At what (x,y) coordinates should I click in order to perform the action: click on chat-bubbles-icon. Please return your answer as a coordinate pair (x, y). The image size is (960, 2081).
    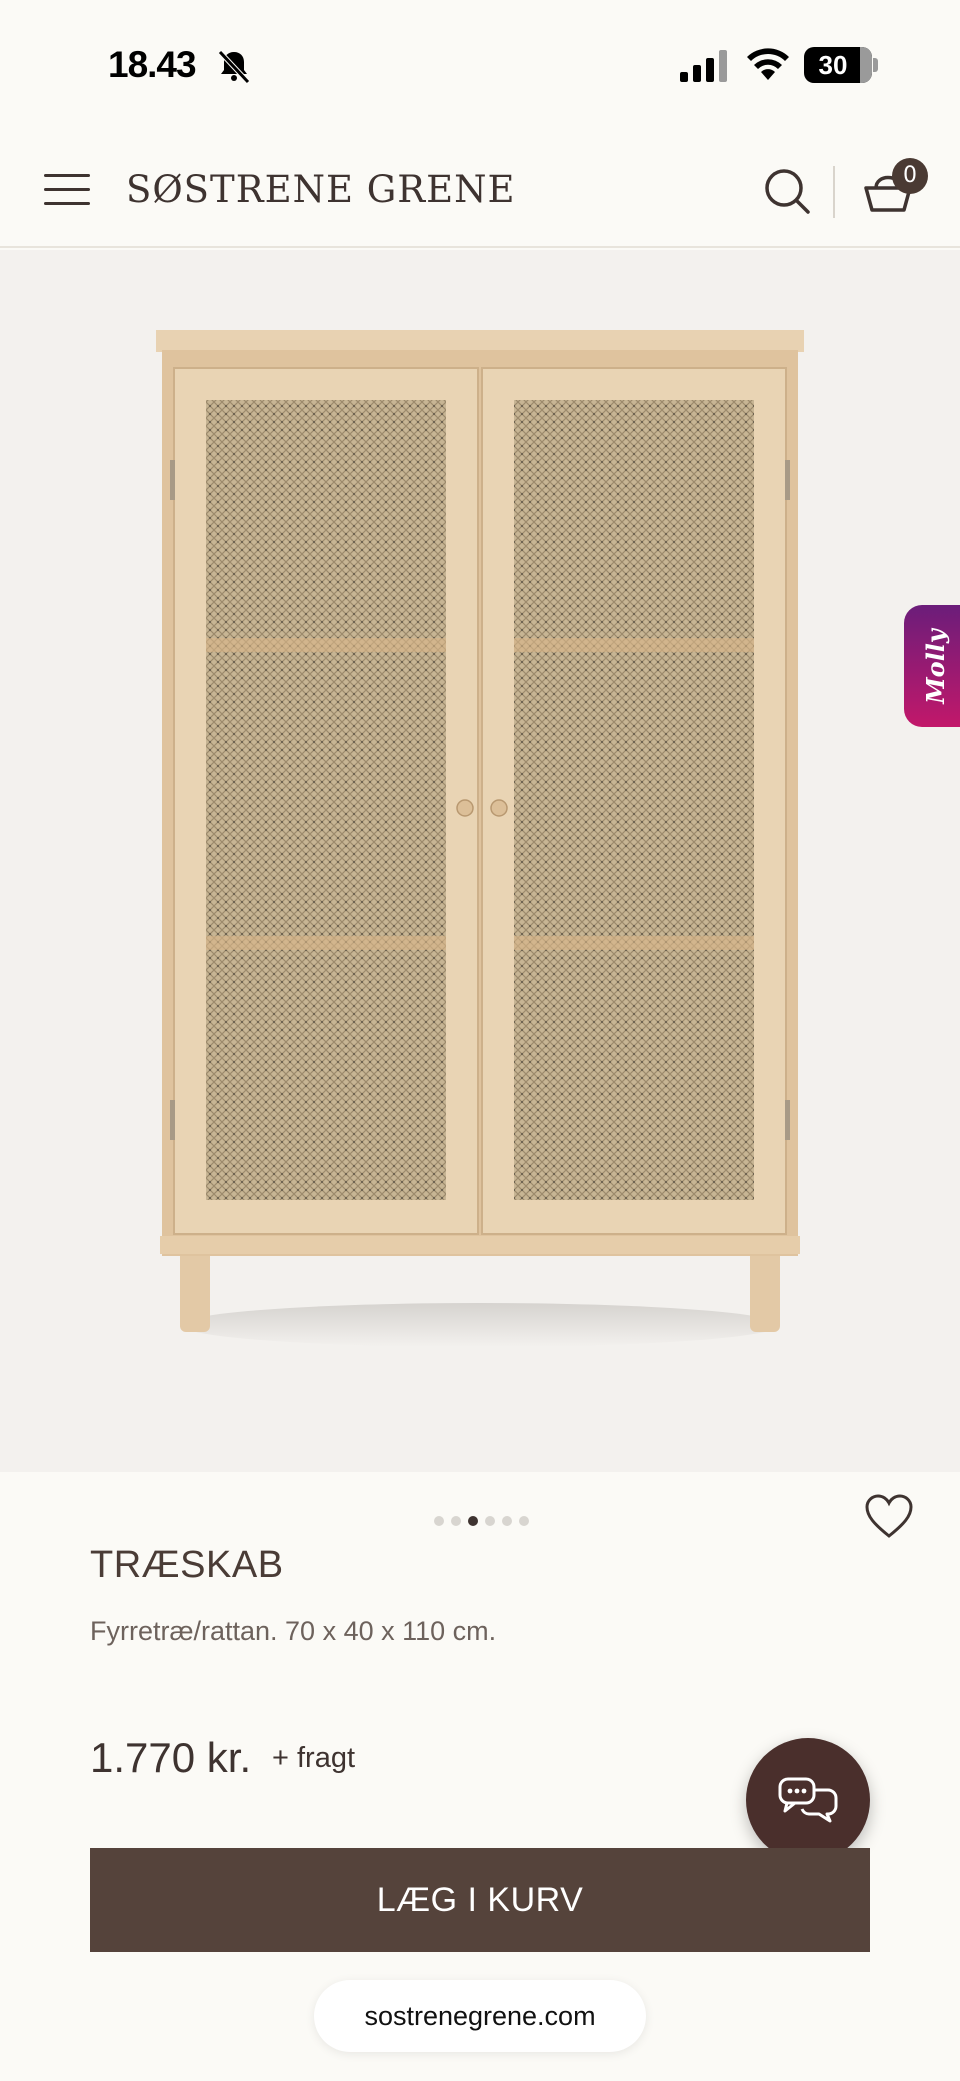
    Looking at the image, I should click on (808, 1800).